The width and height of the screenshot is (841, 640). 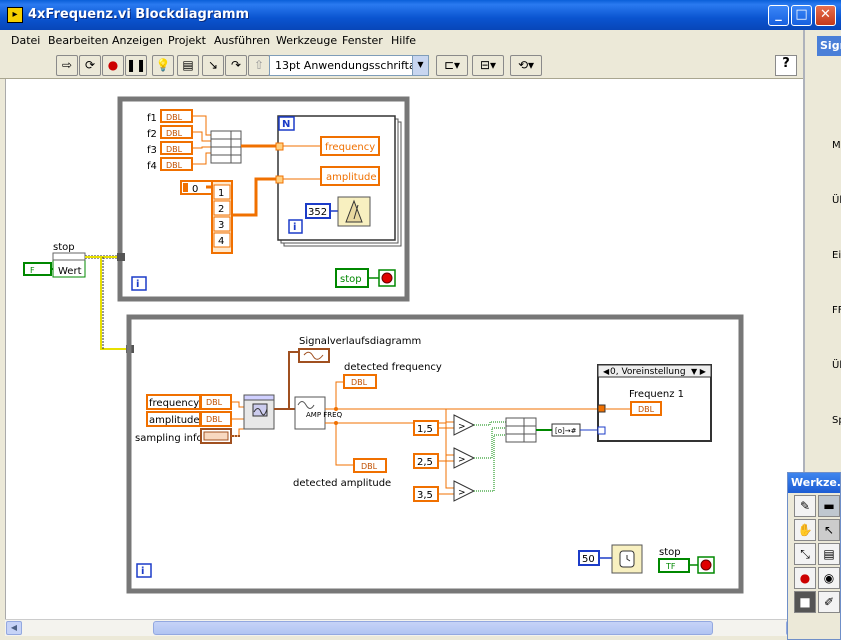 I want to click on menu-anzeigen: Anzeigen, so click(x=137, y=40).